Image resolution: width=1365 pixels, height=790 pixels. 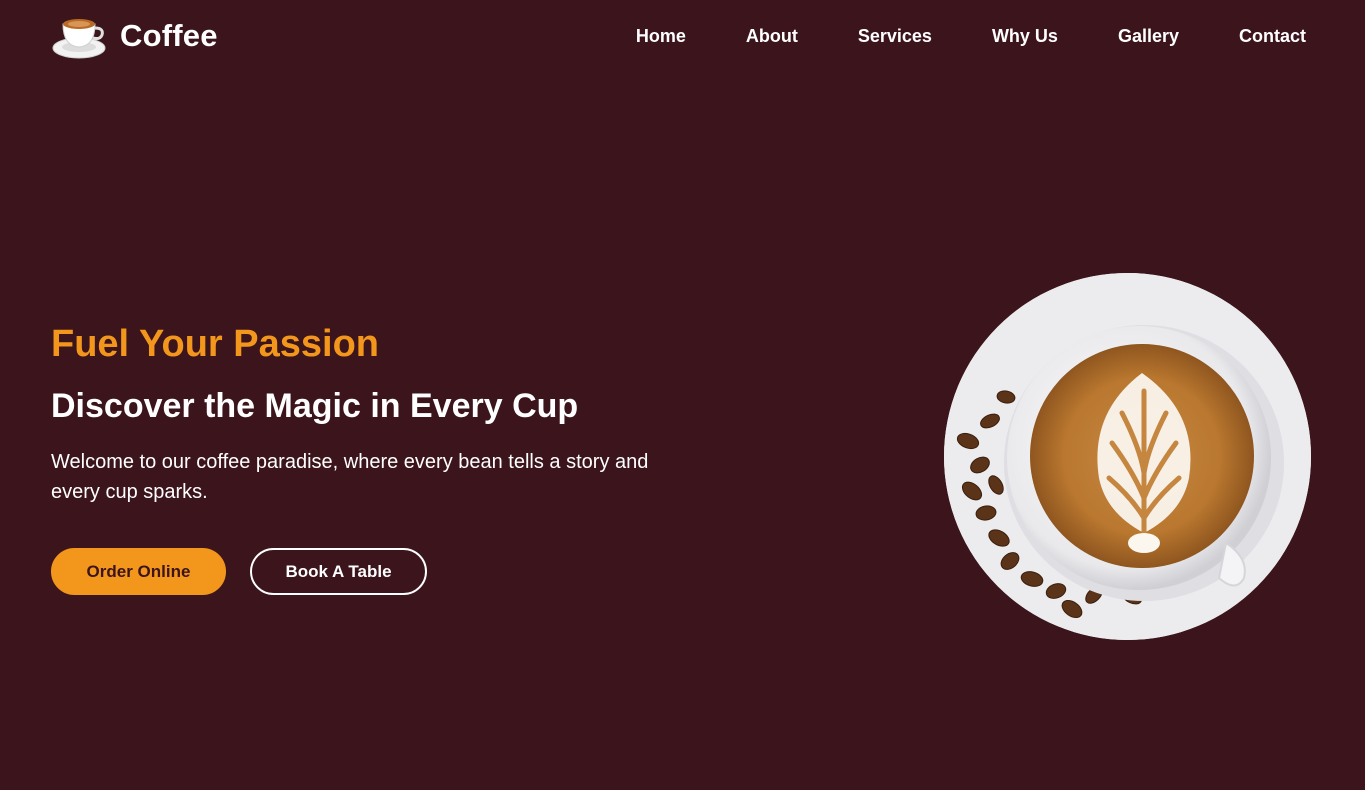 What do you see at coordinates (661, 36) in the screenshot?
I see `nav-home: Home` at bounding box center [661, 36].